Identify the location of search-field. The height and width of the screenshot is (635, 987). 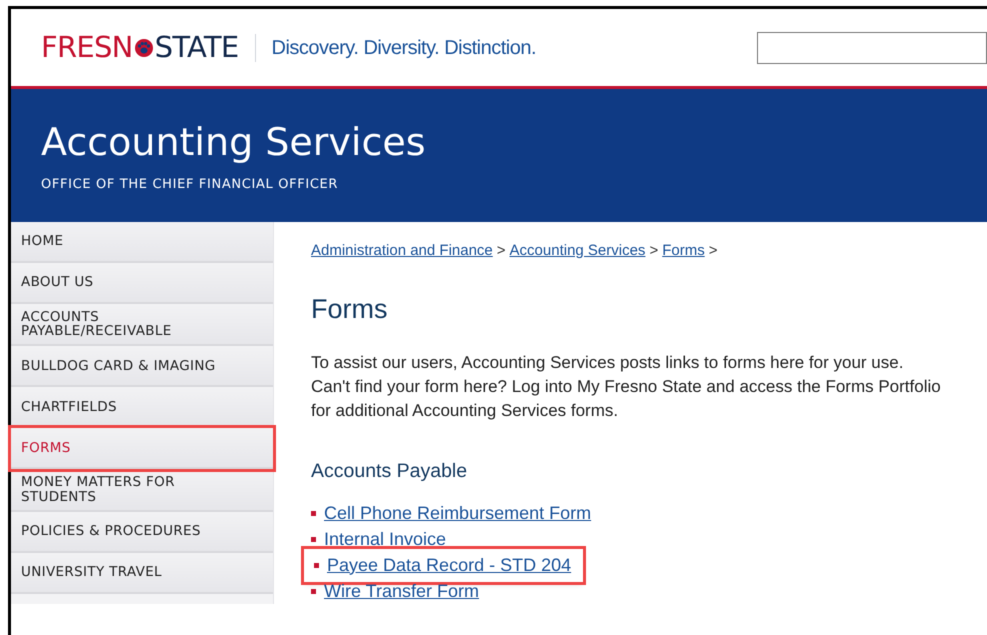
(872, 48).